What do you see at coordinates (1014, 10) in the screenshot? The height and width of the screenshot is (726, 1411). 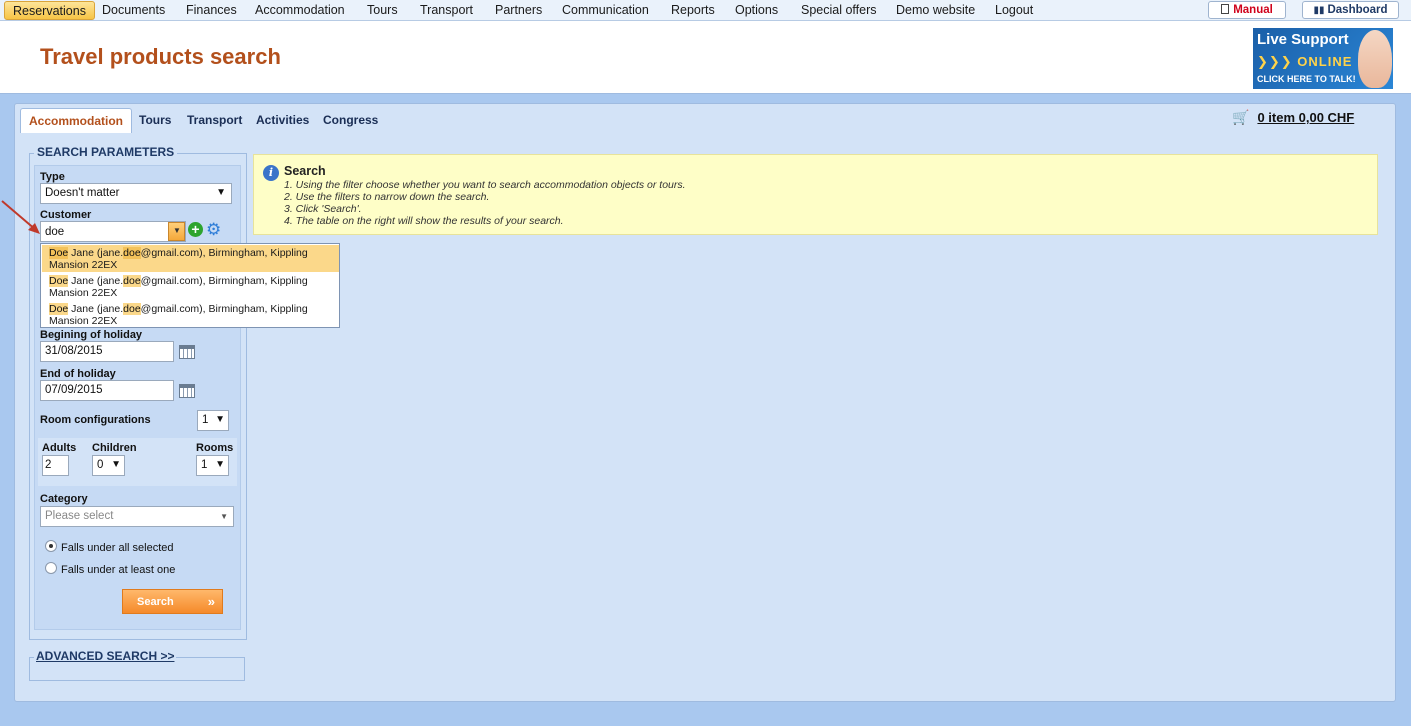 I see `nav-logout: Logout` at bounding box center [1014, 10].